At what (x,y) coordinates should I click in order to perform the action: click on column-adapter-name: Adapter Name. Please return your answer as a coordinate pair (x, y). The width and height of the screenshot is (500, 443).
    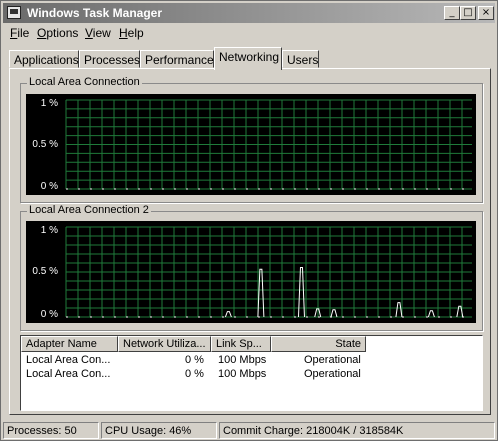
    Looking at the image, I should click on (69, 344).